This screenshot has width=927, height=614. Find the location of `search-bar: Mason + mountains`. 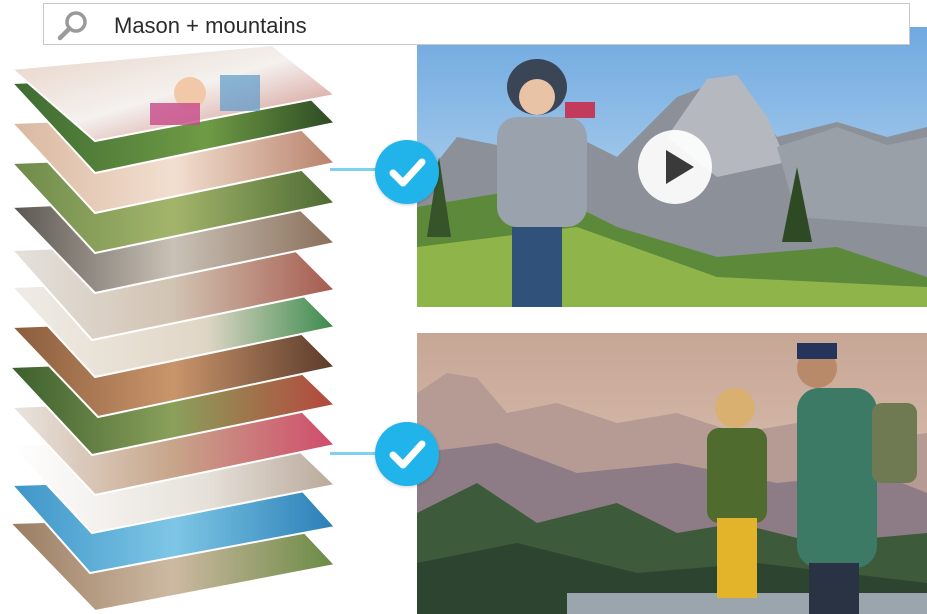

search-bar: Mason + mountains is located at coordinates (476, 24).